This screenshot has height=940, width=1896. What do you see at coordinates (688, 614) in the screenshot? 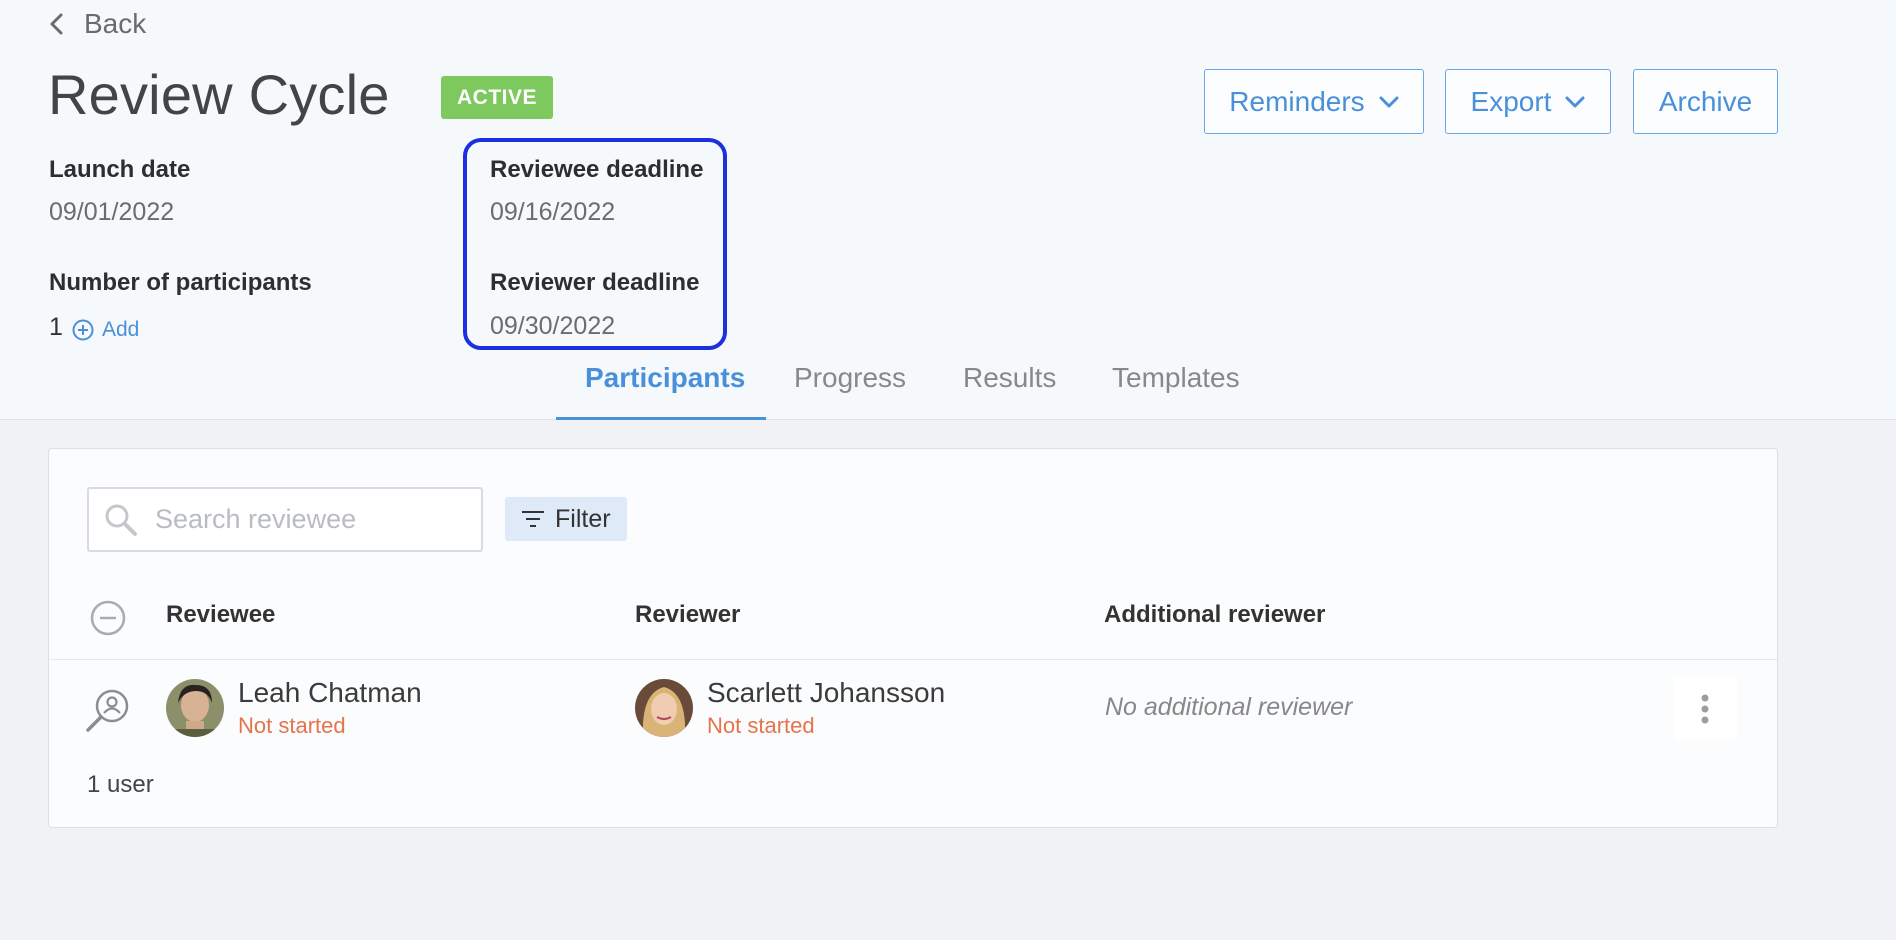
I see `column-header-reviewer: Reviewer` at bounding box center [688, 614].